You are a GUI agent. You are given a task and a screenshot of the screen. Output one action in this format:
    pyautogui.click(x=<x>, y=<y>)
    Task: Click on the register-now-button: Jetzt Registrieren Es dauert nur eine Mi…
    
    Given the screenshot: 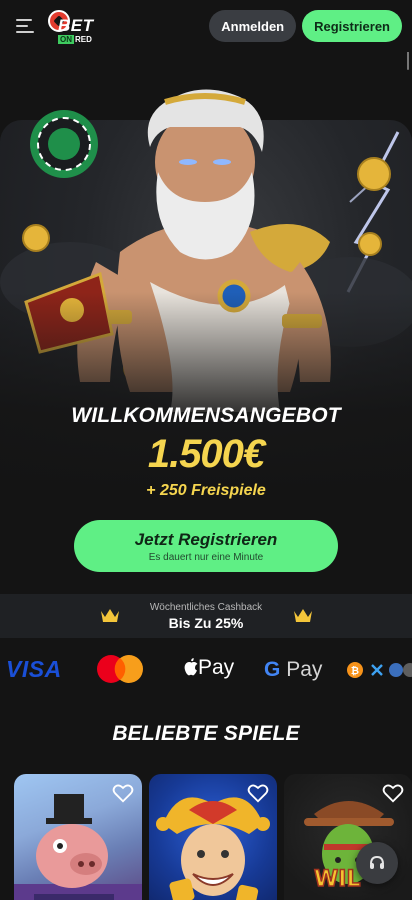 What is the action you would take?
    pyautogui.click(x=206, y=546)
    